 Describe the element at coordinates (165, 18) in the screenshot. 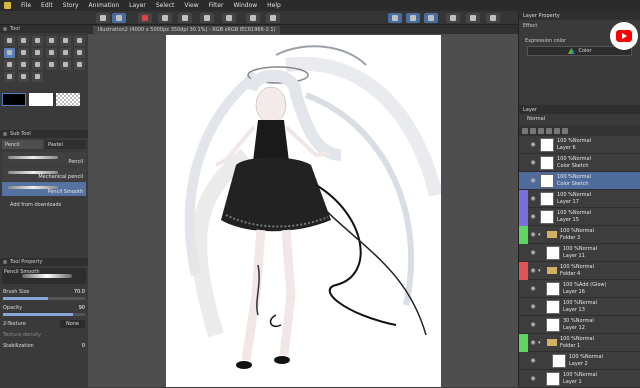

I see `save-icon` at that location.